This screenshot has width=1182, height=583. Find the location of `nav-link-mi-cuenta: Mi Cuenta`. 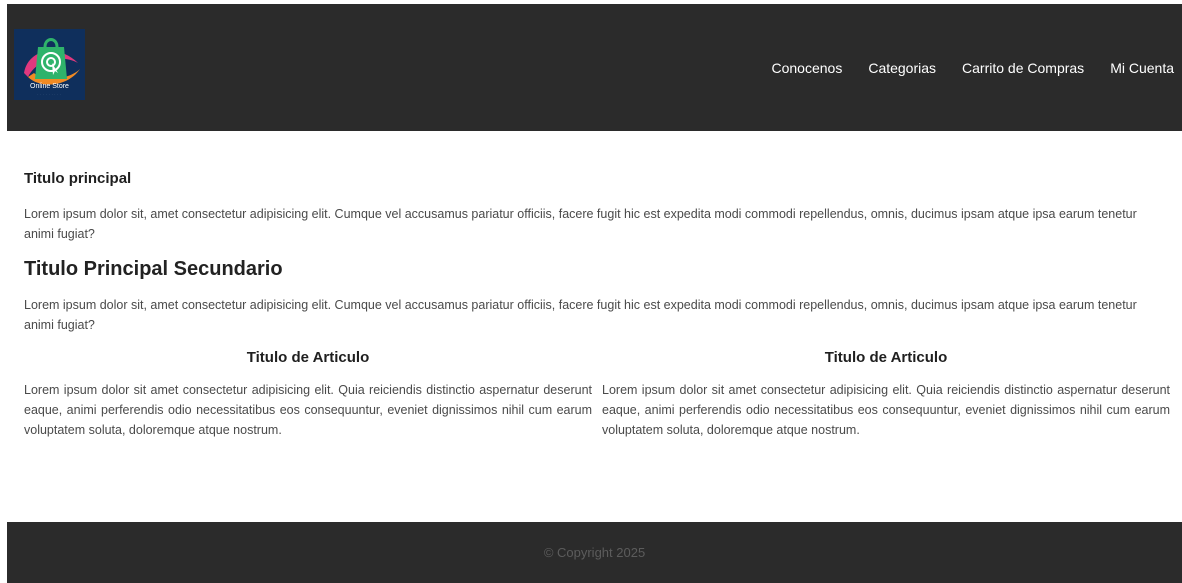

nav-link-mi-cuenta: Mi Cuenta is located at coordinates (1142, 68).